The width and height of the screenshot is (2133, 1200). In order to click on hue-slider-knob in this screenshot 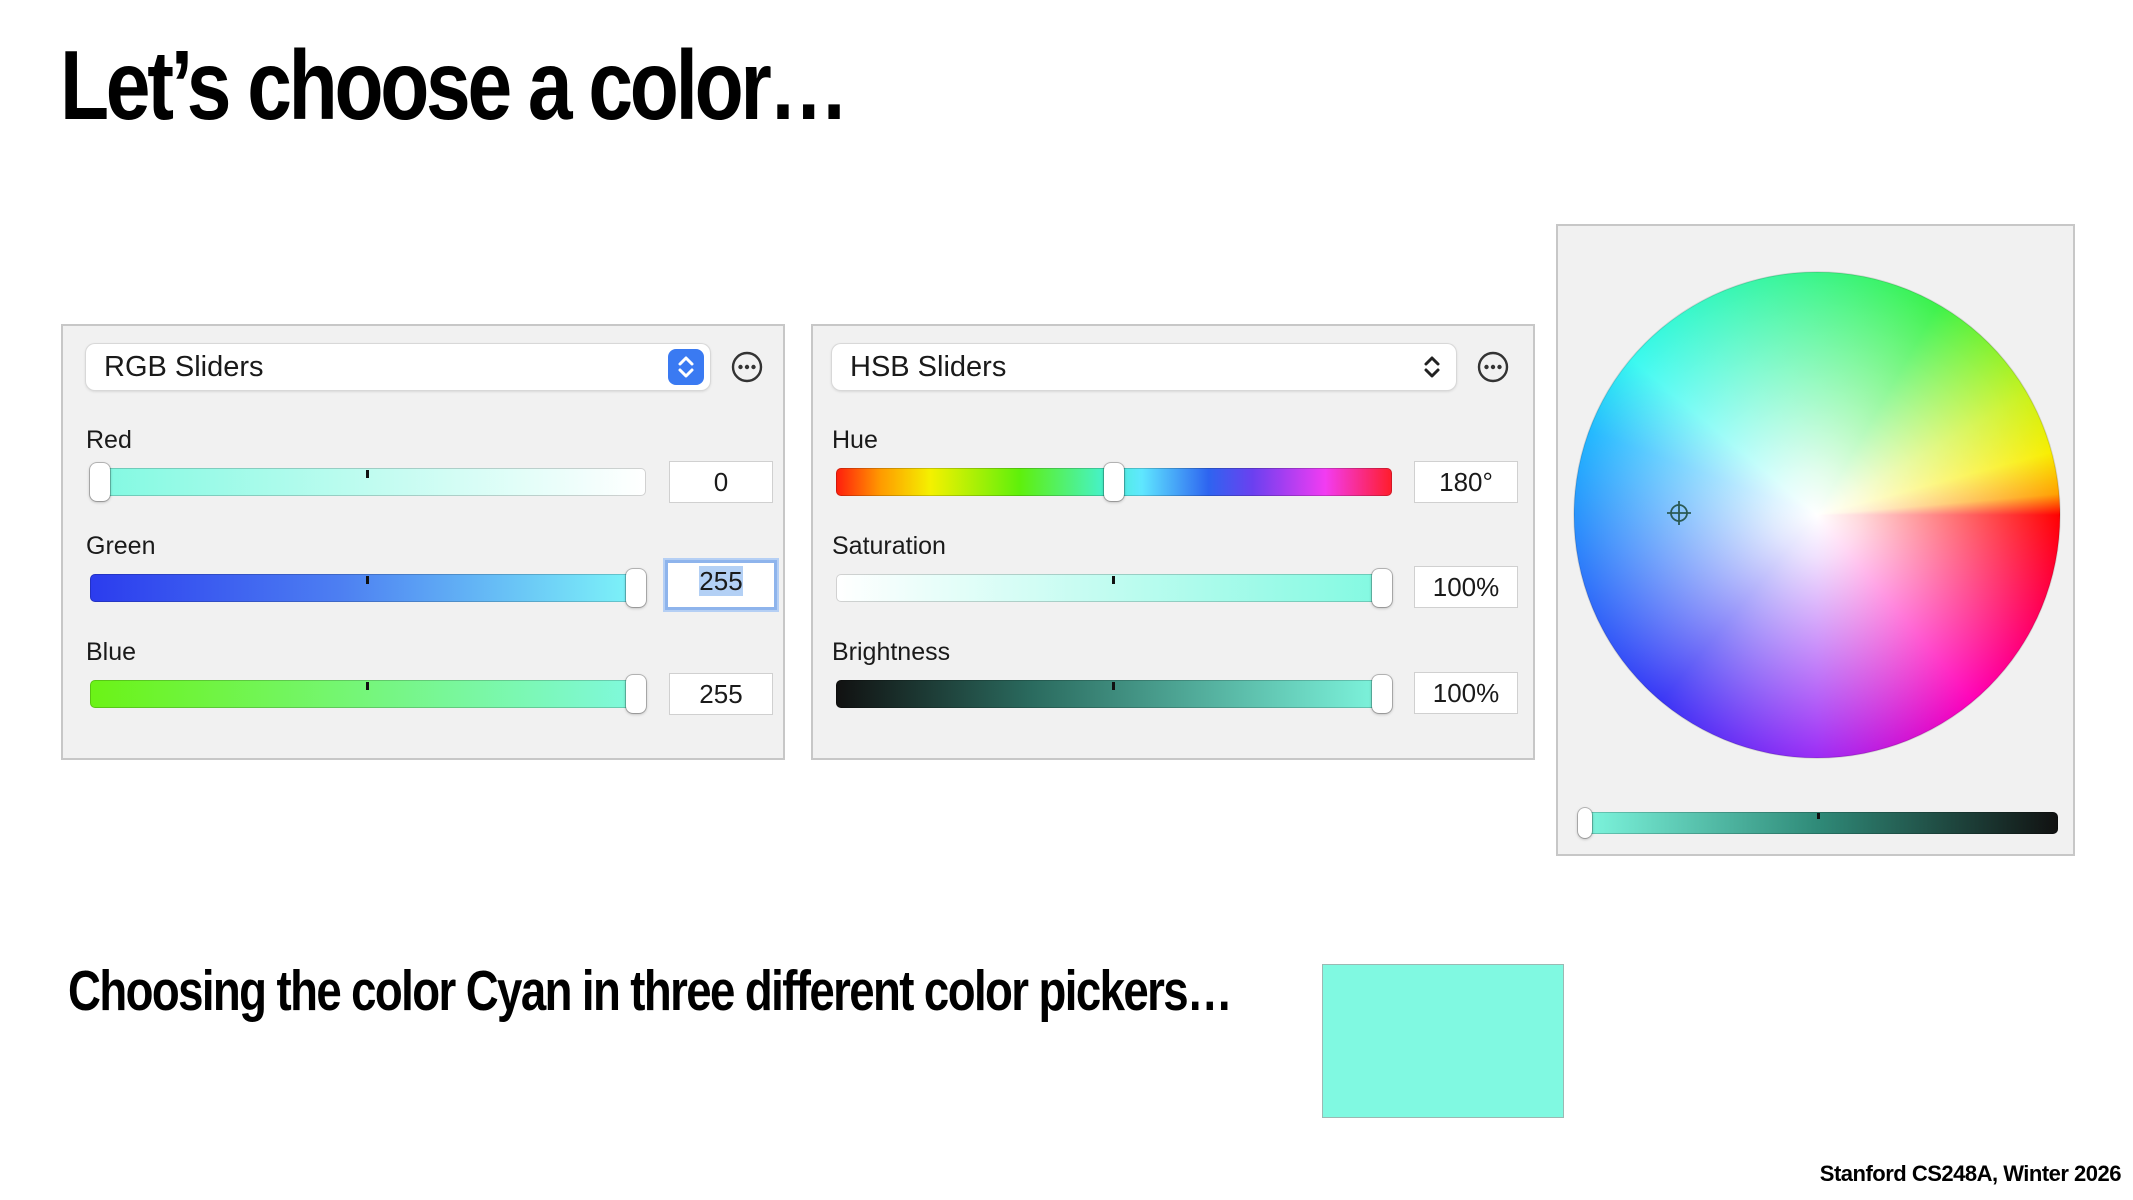, I will do `click(1114, 482)`.